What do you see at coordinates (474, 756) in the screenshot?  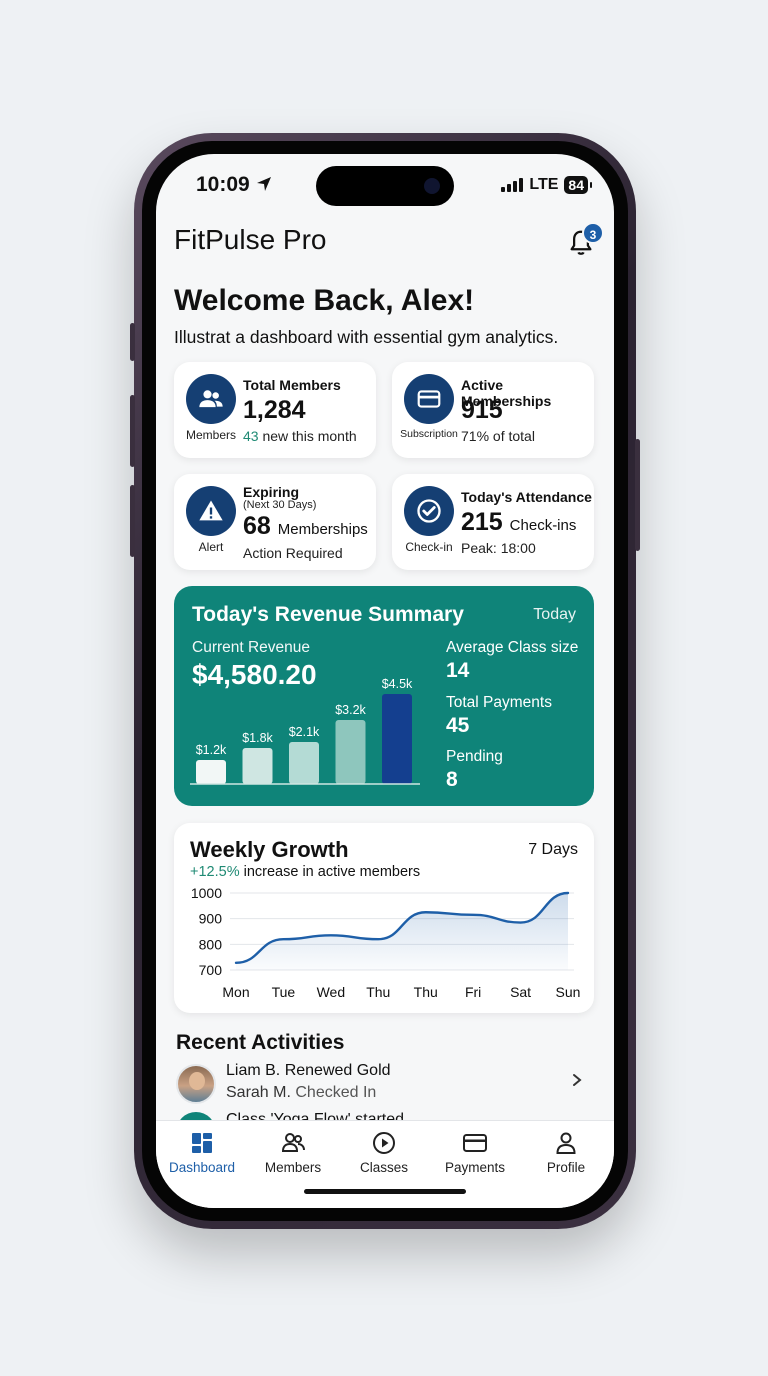 I see `pending-label: Pending` at bounding box center [474, 756].